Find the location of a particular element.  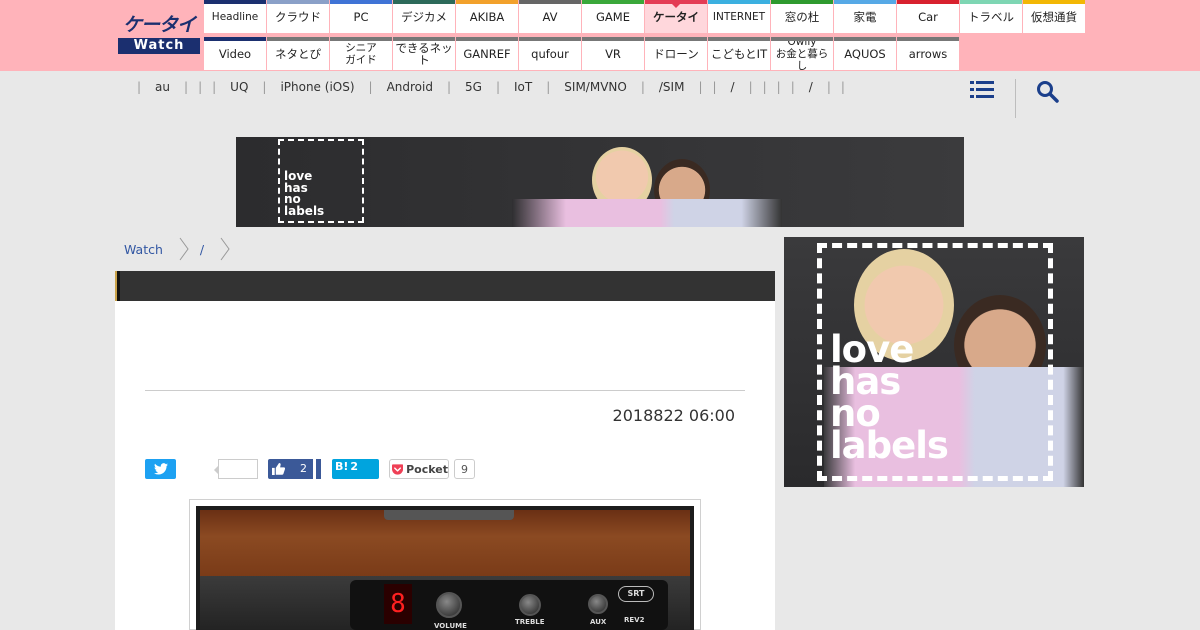

amplifier-photo: 8 VOLUME TREBLE AUX REV2 SRT is located at coordinates (445, 568).